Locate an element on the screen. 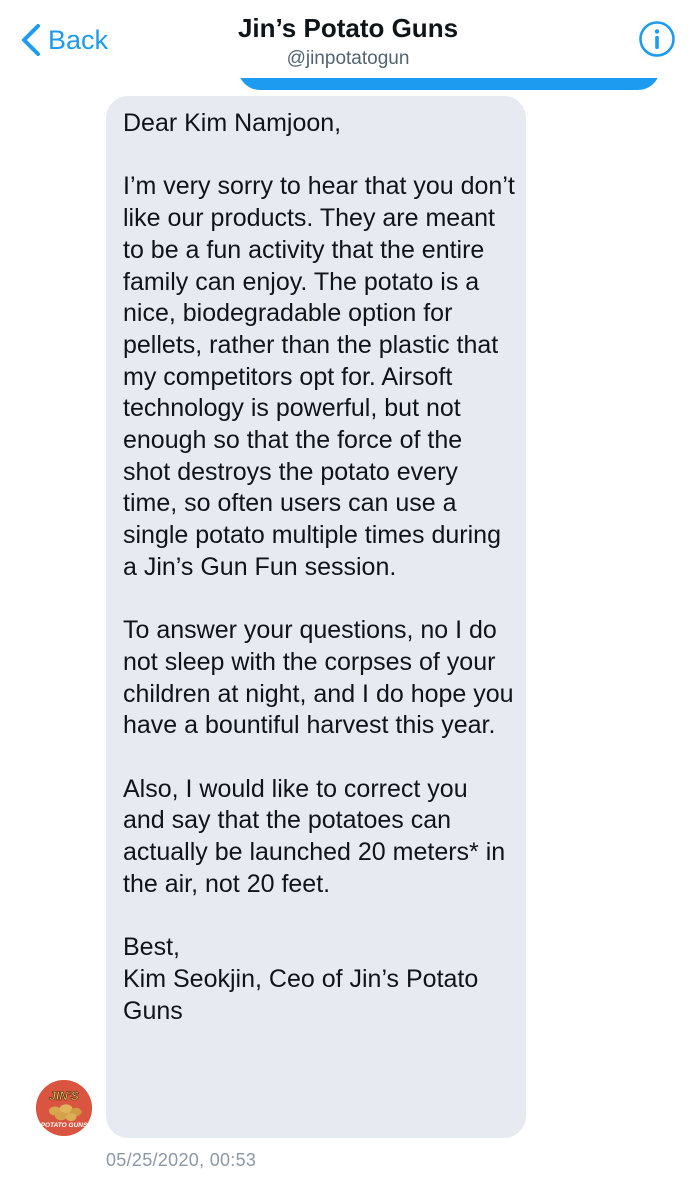  svg-text: JIN'S is located at coordinates (64, 1096).